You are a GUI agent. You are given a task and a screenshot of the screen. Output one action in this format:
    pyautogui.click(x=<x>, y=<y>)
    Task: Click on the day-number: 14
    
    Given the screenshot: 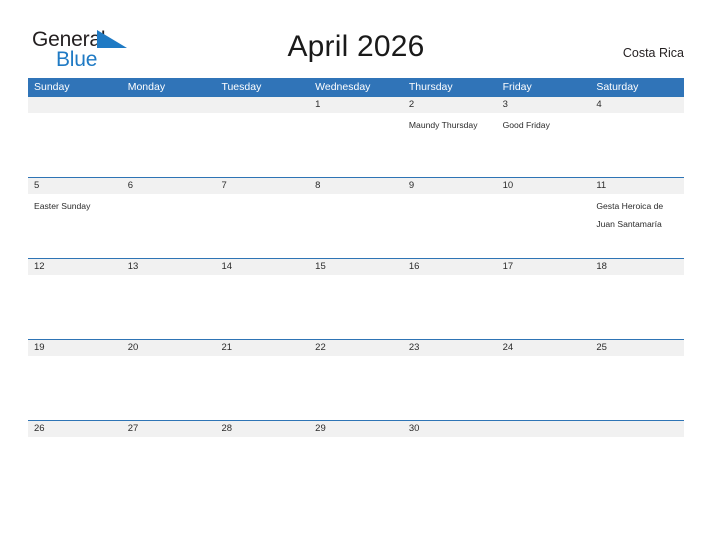 What is the action you would take?
    pyautogui.click(x=262, y=267)
    